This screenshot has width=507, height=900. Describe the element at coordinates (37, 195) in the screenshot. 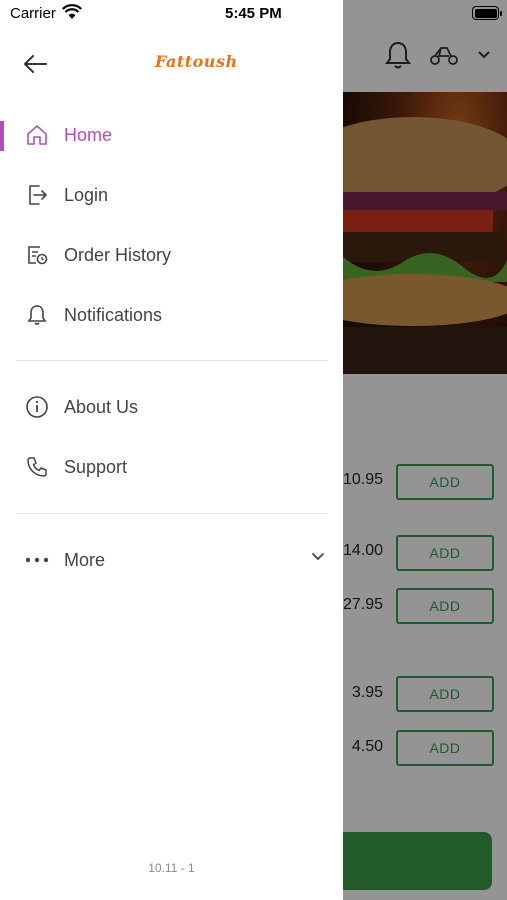

I see `login-icon` at that location.